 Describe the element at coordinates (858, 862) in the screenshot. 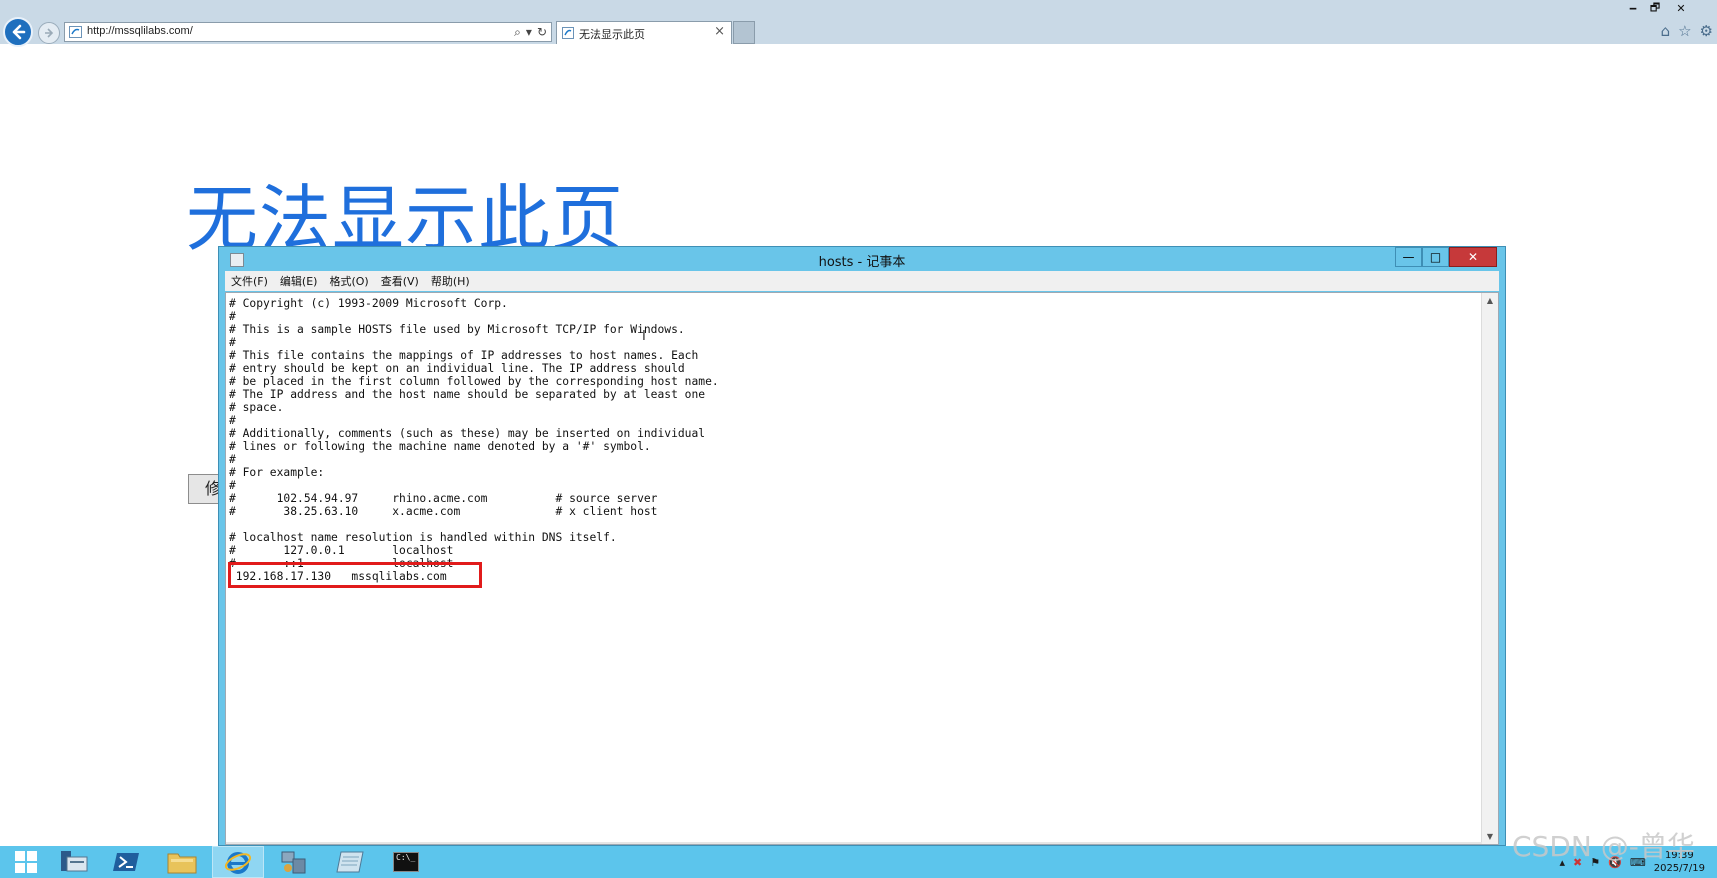

I see `taskbar: C:\_ ▴ ✖ ⚑ 🔇 ⌨ 19:39 2025/7/19` at that location.